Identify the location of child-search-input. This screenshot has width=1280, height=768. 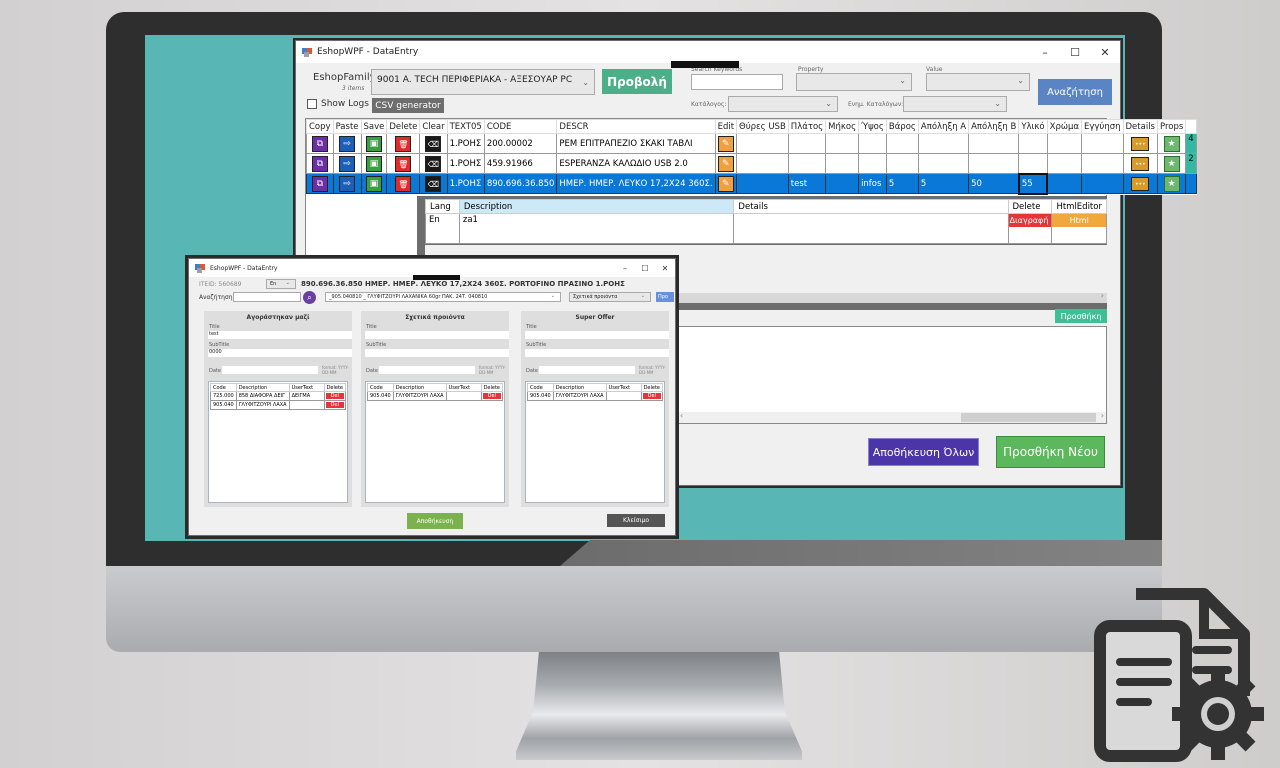
(267, 297).